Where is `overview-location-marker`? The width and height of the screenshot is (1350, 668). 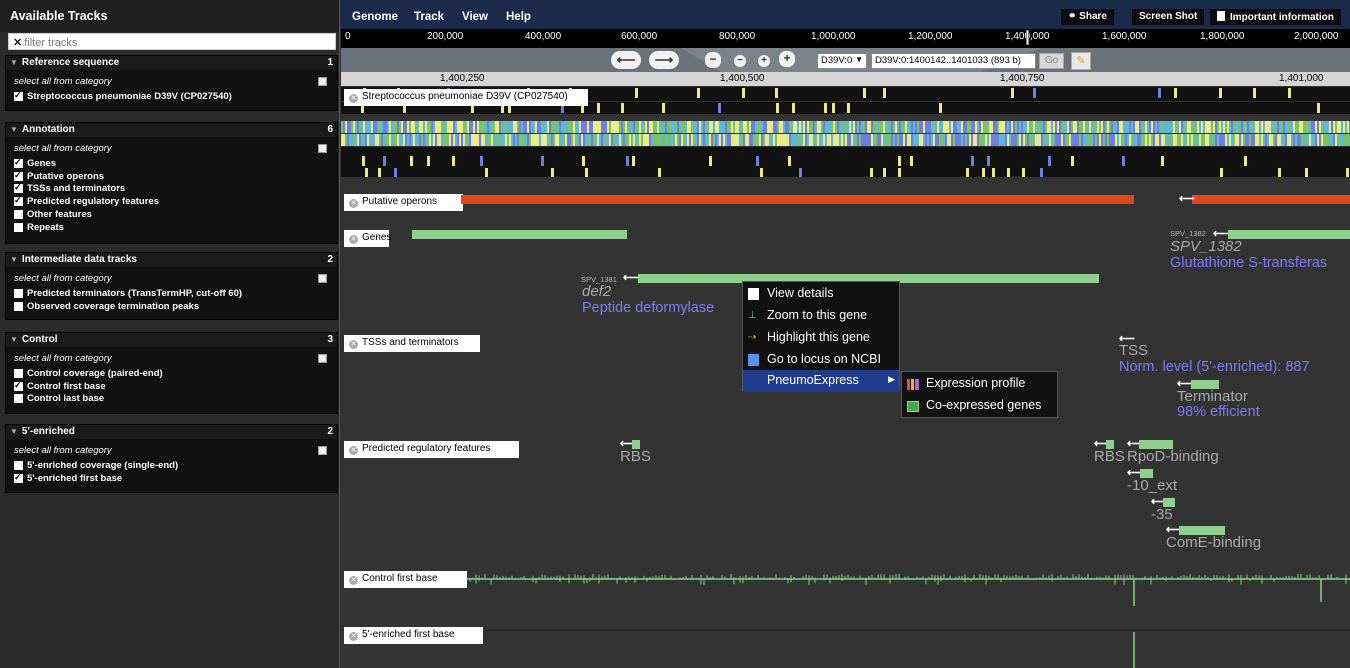 overview-location-marker is located at coordinates (1027, 37).